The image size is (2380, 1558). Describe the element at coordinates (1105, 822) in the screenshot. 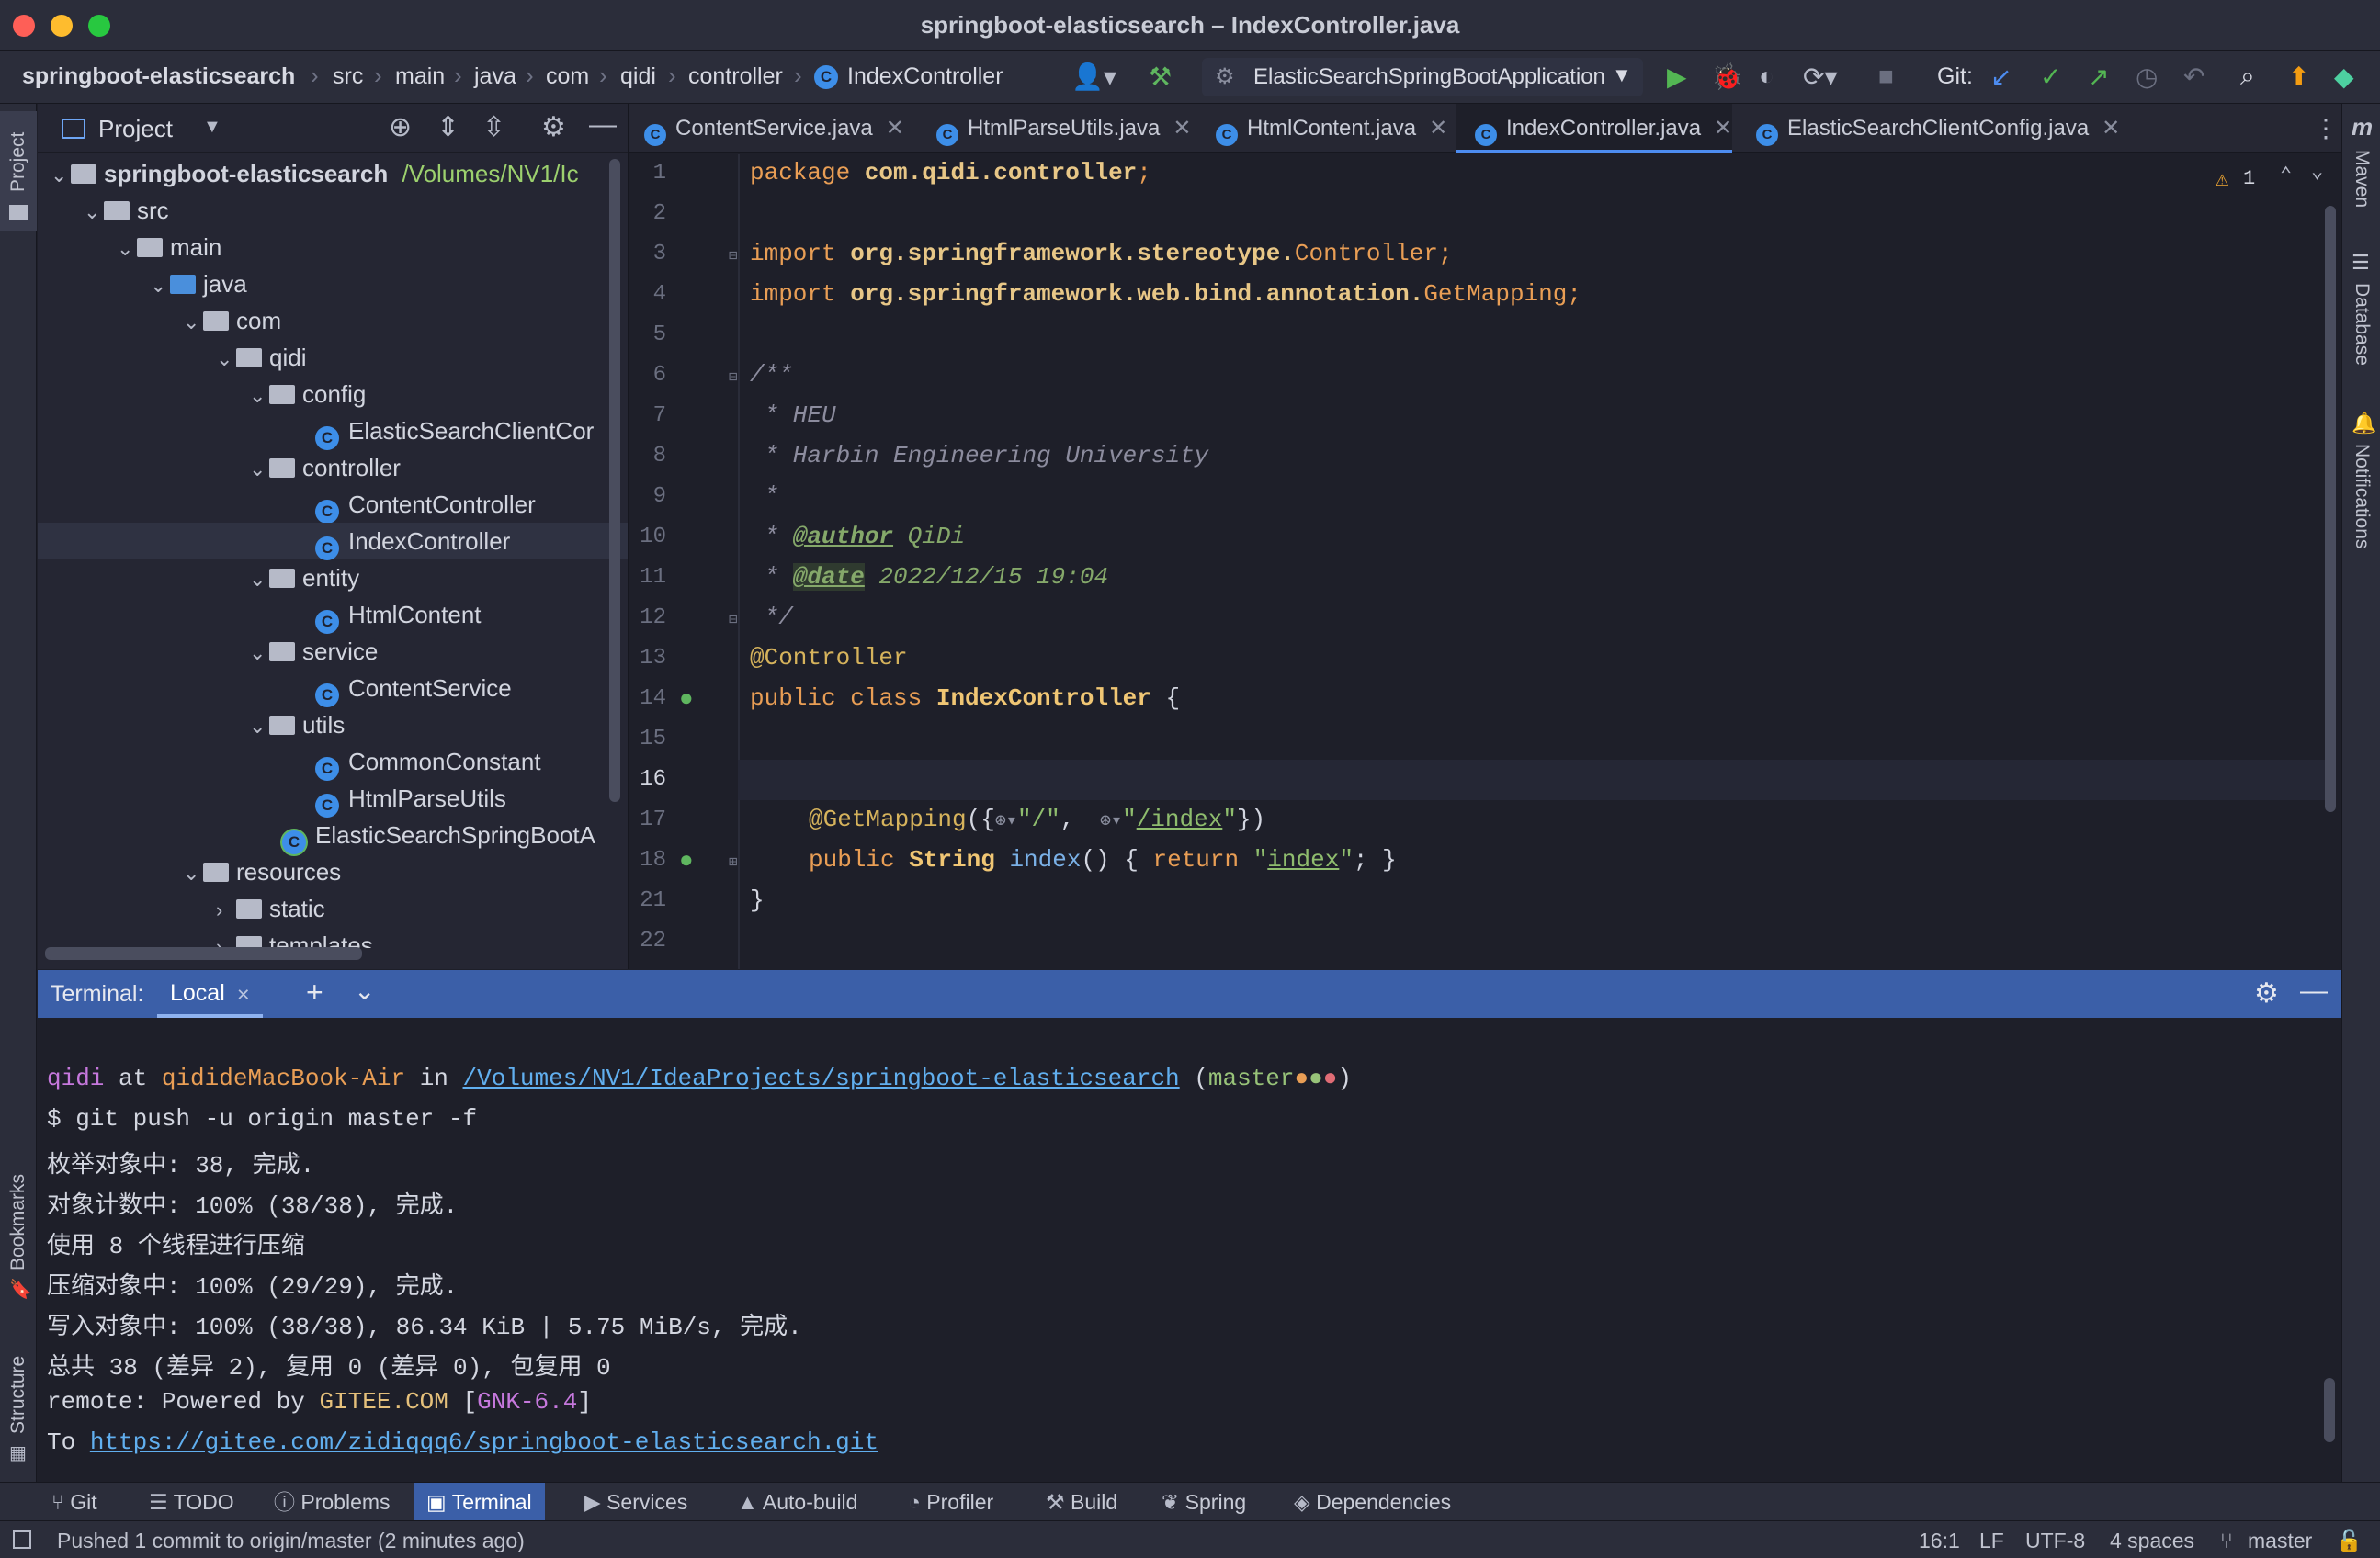

I see `web-link-icon: ⊛▾` at that location.